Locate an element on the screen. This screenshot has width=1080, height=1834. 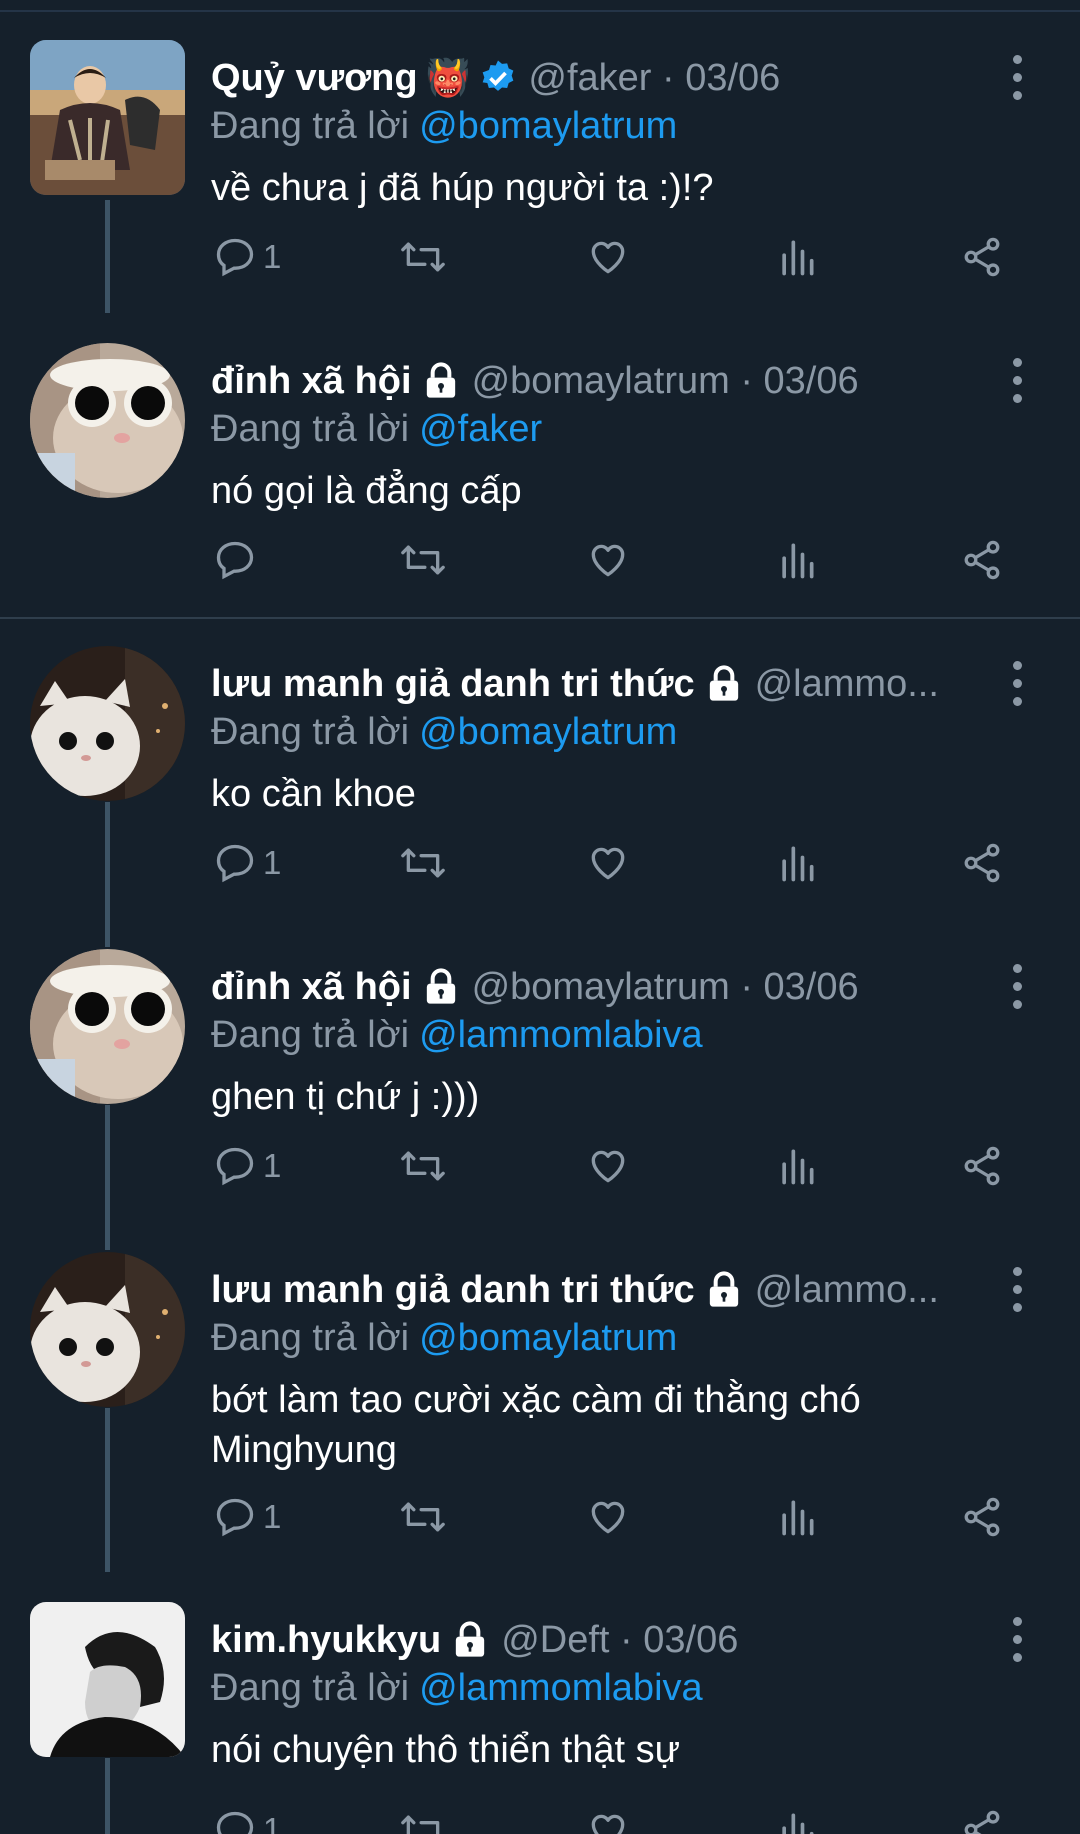
tweet-text: về chưa j đã húp người ta :)!? is located at coordinates (462, 188).